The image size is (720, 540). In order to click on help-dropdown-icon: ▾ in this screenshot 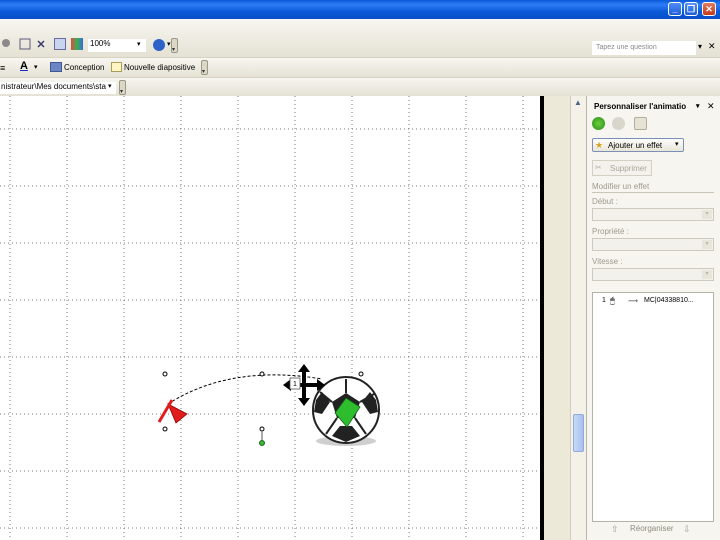, I will do `click(700, 47)`.